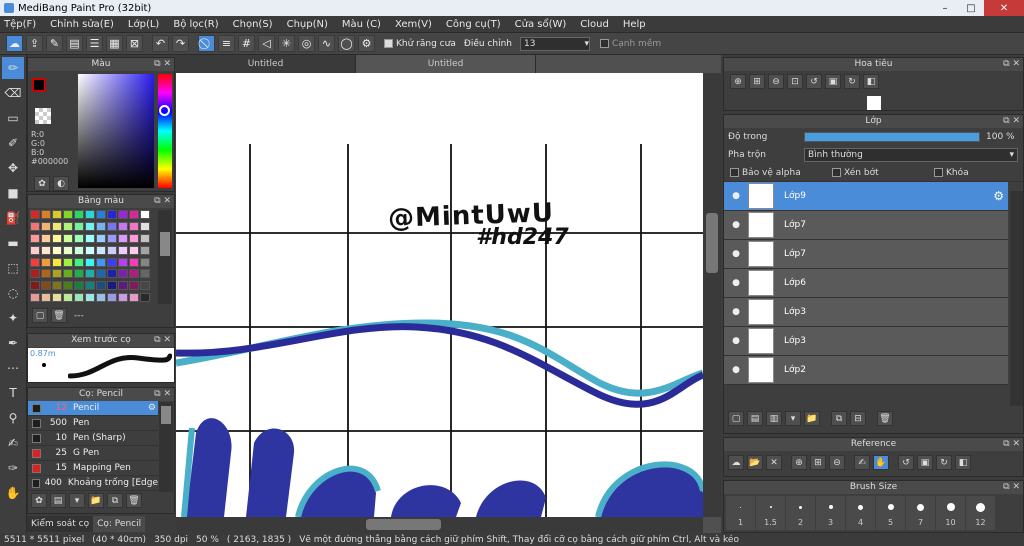 The image size is (1024, 546). Describe the element at coordinates (755, 462) in the screenshot. I see `open-folder-icon: 📂` at that location.